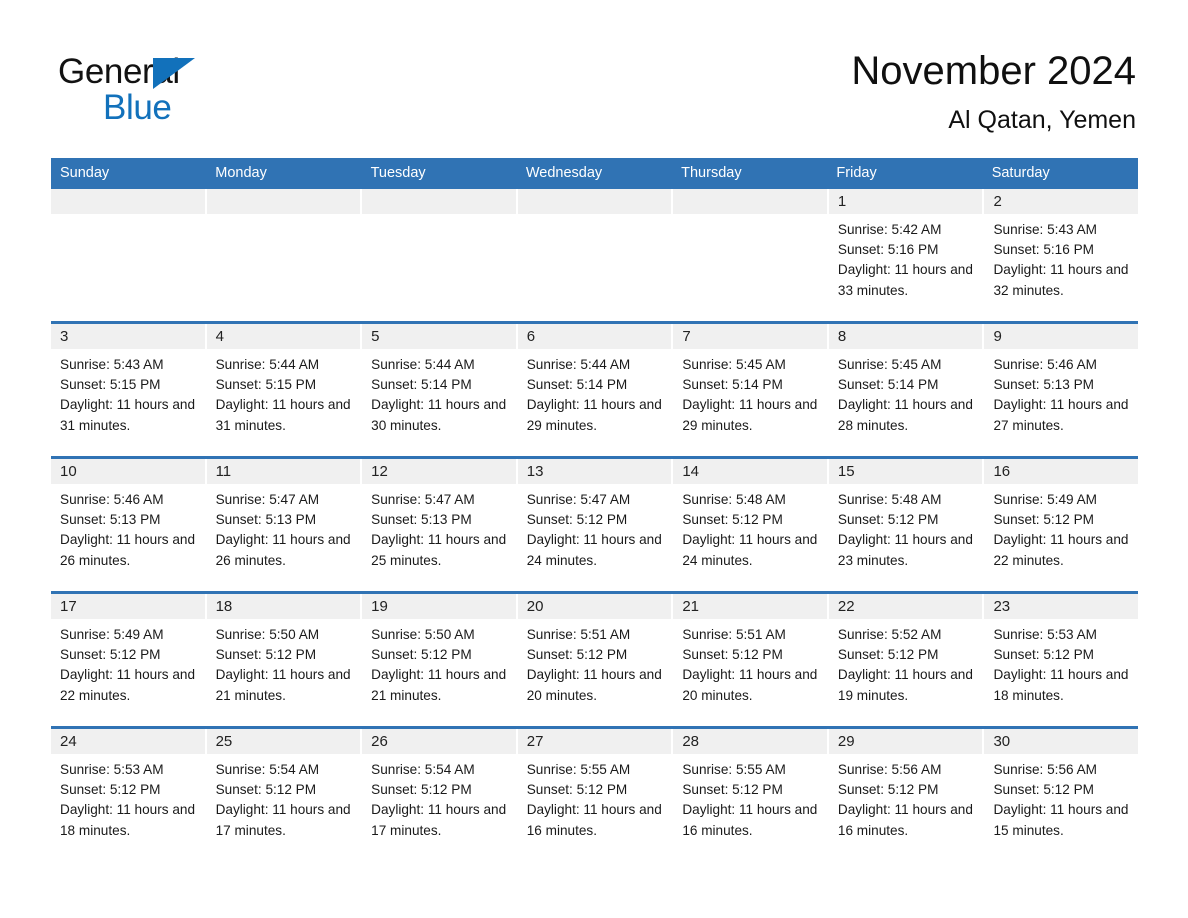  I want to click on day-number: 24, so click(68, 741).